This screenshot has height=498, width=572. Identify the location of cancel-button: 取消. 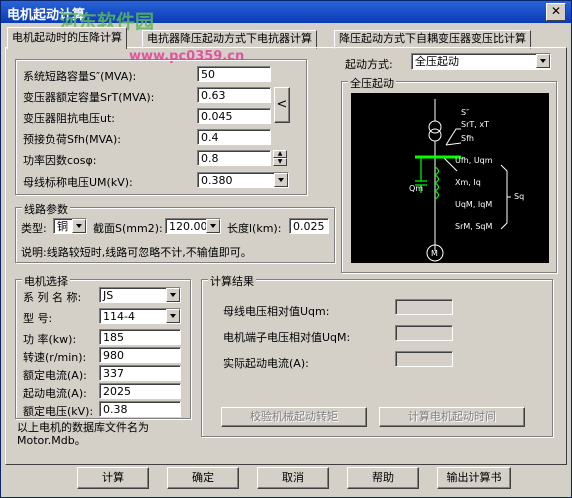
(293, 478).